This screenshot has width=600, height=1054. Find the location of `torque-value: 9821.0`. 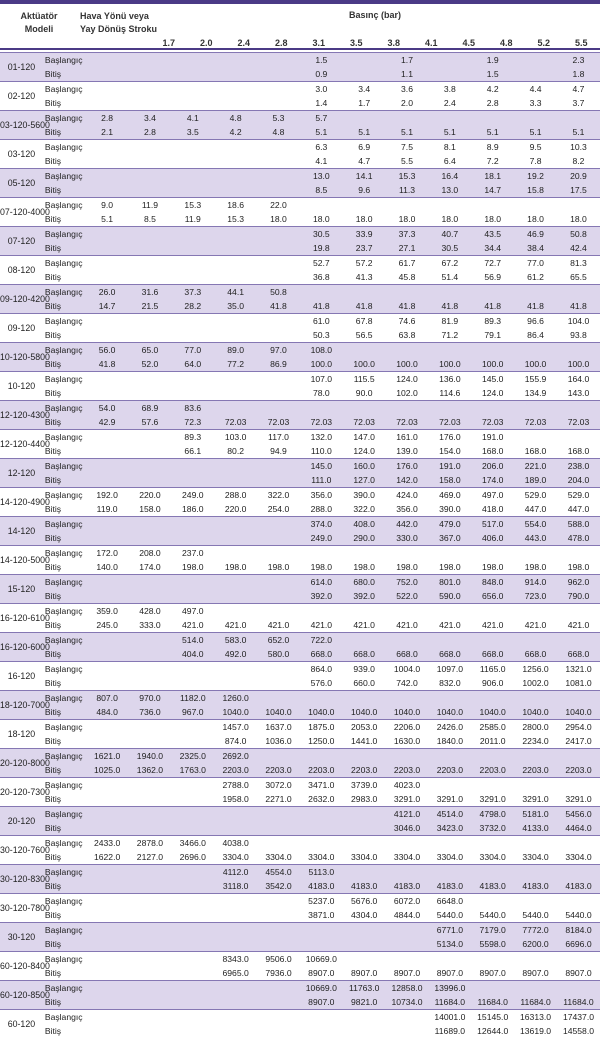

torque-value: 9821.0 is located at coordinates (364, 1002).